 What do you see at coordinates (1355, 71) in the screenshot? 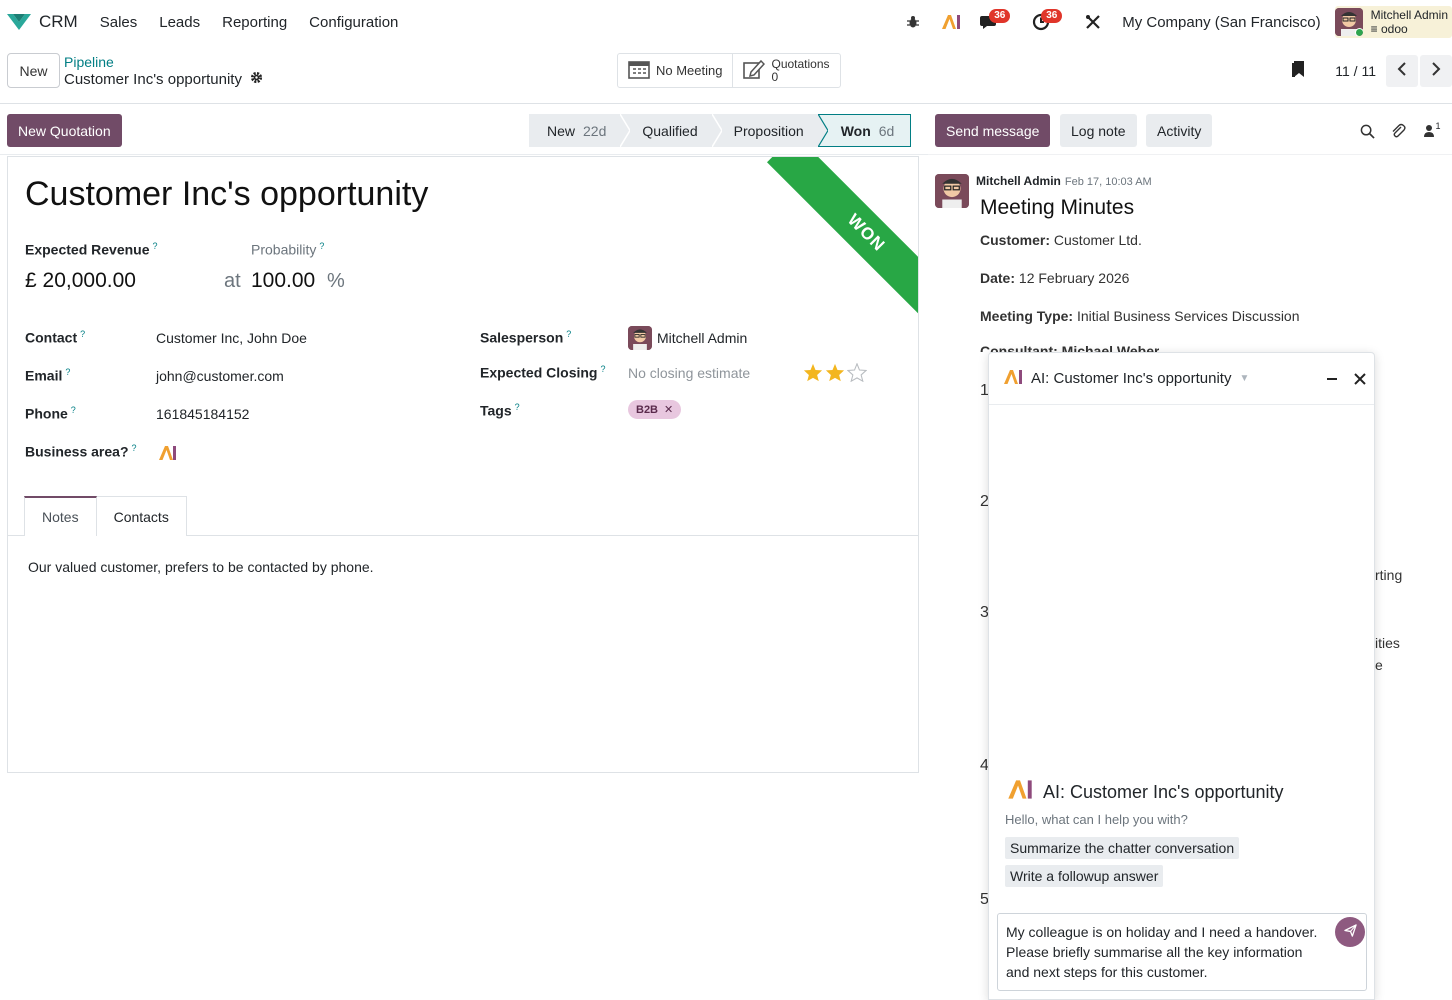
I see `pager-value: 11 / 11` at bounding box center [1355, 71].